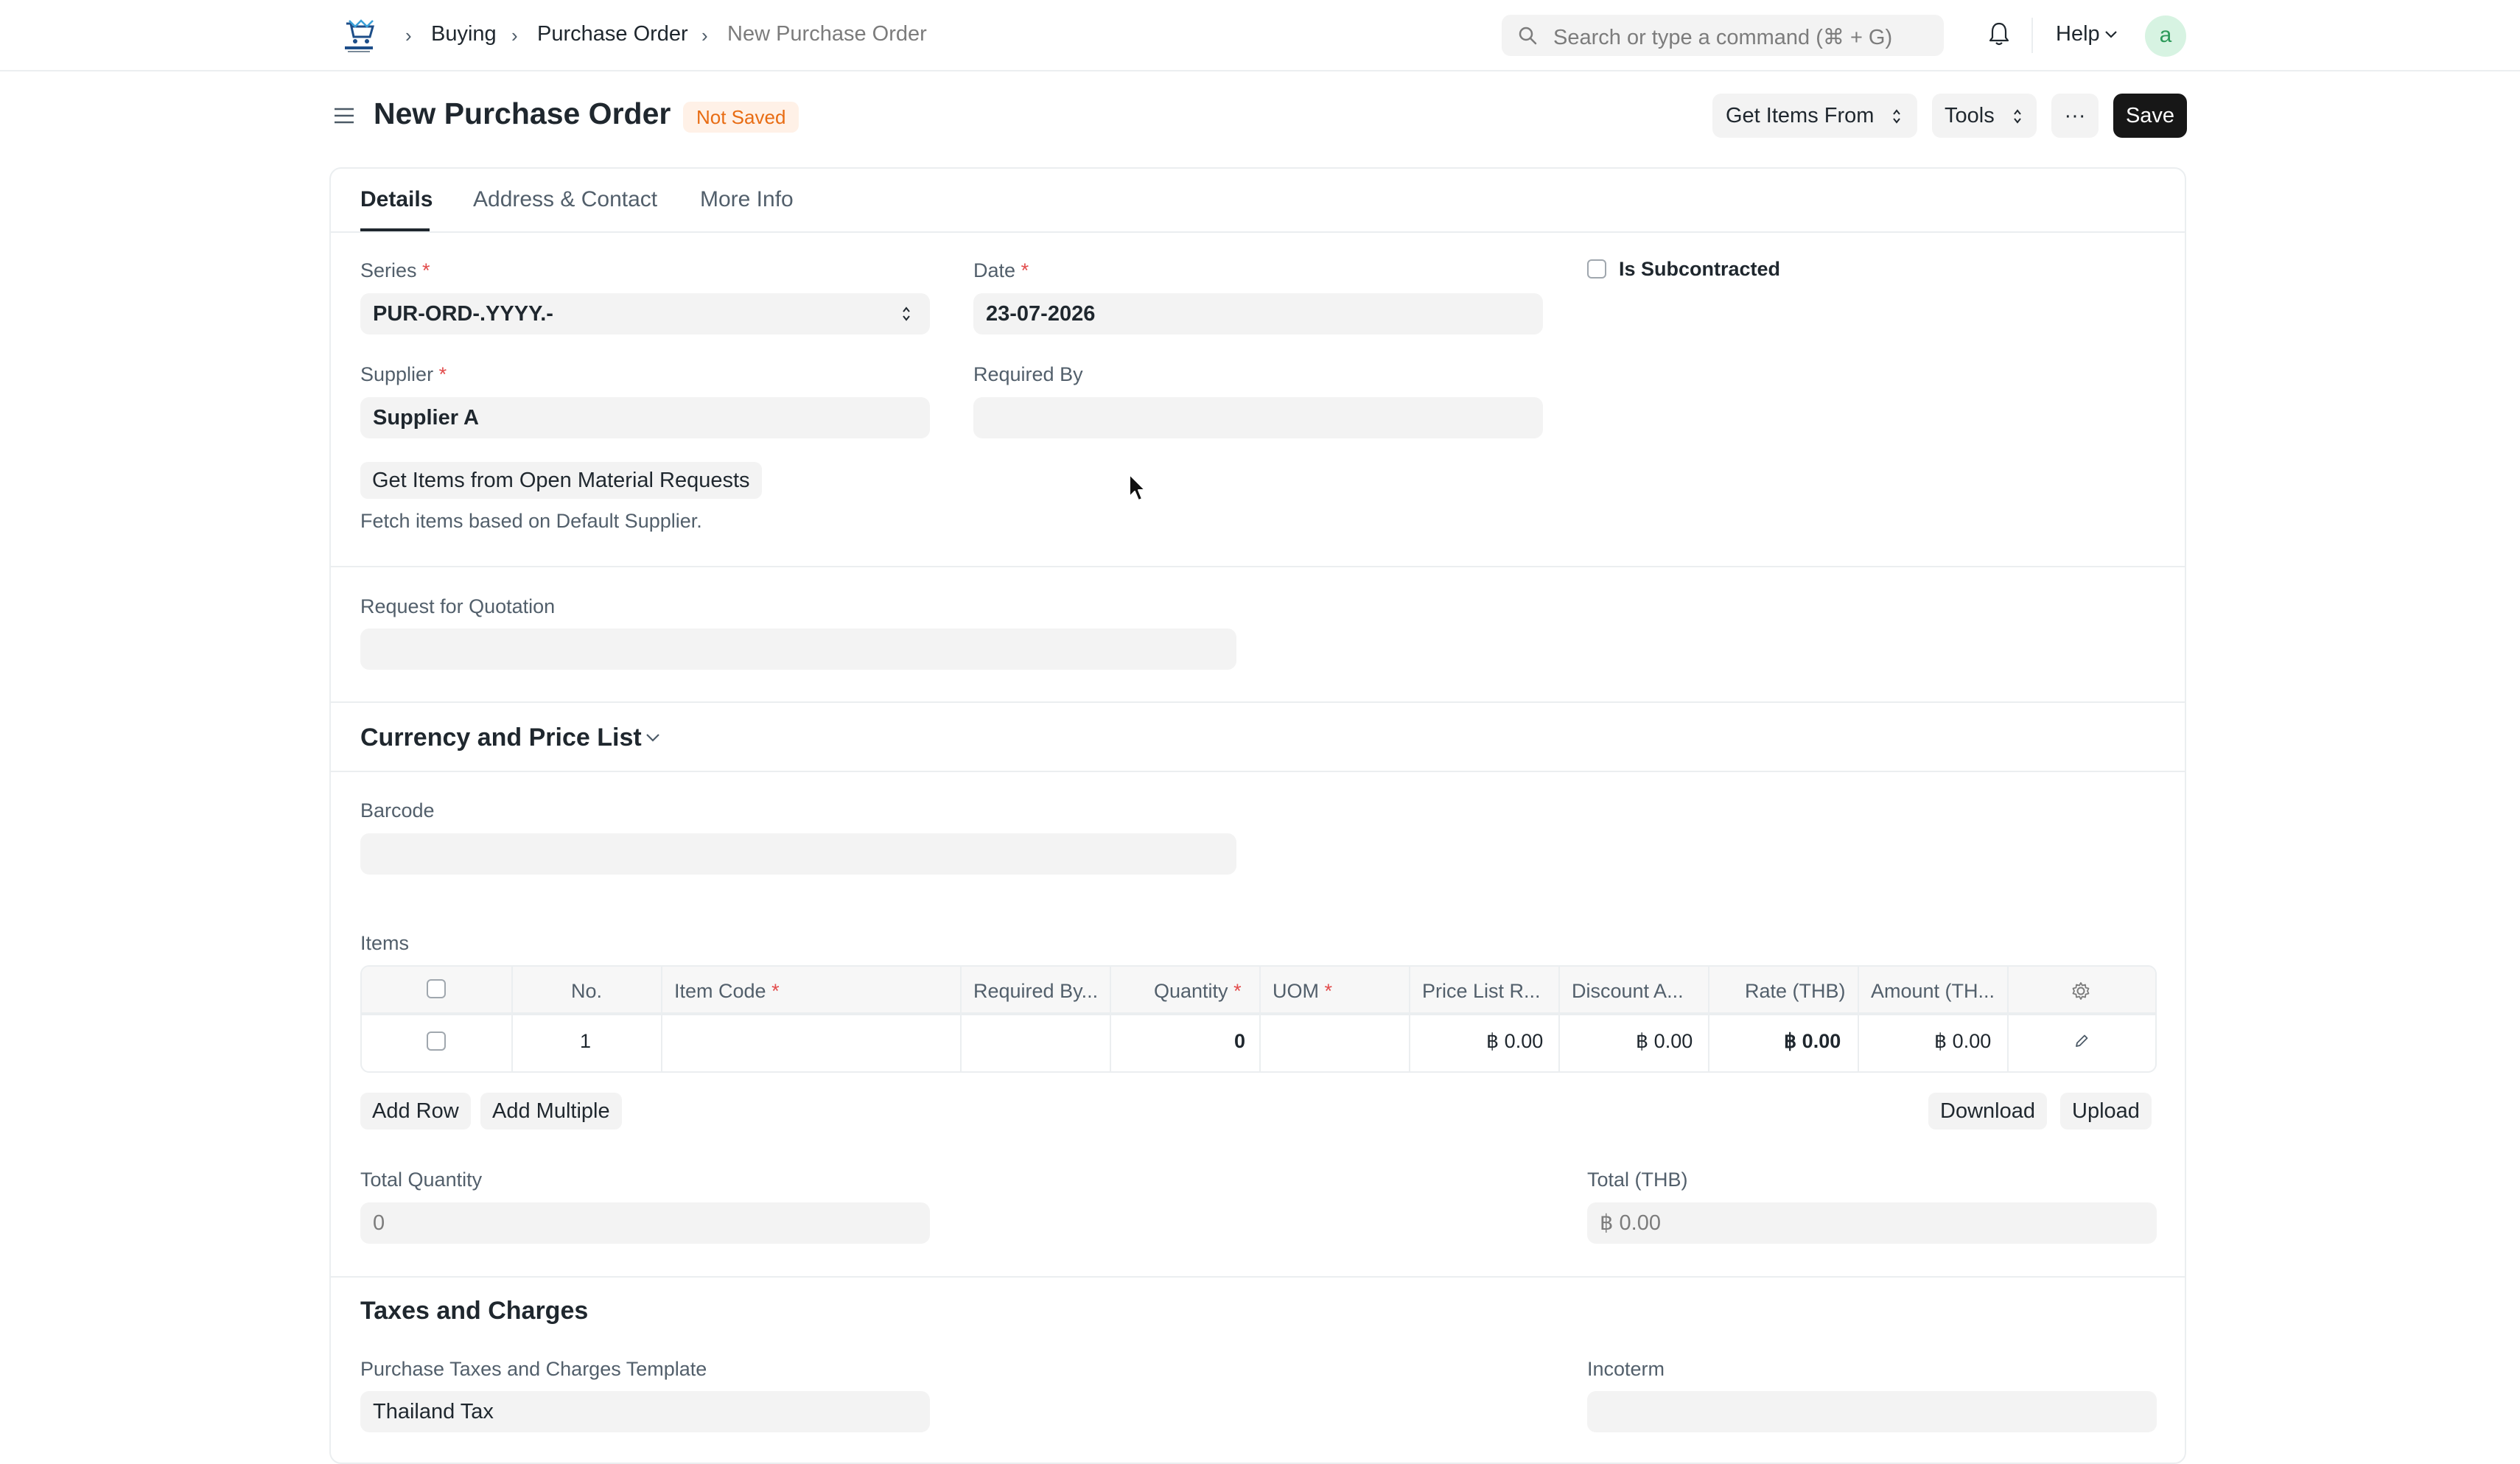  I want to click on rfq-label: Request for Quotation, so click(458, 606).